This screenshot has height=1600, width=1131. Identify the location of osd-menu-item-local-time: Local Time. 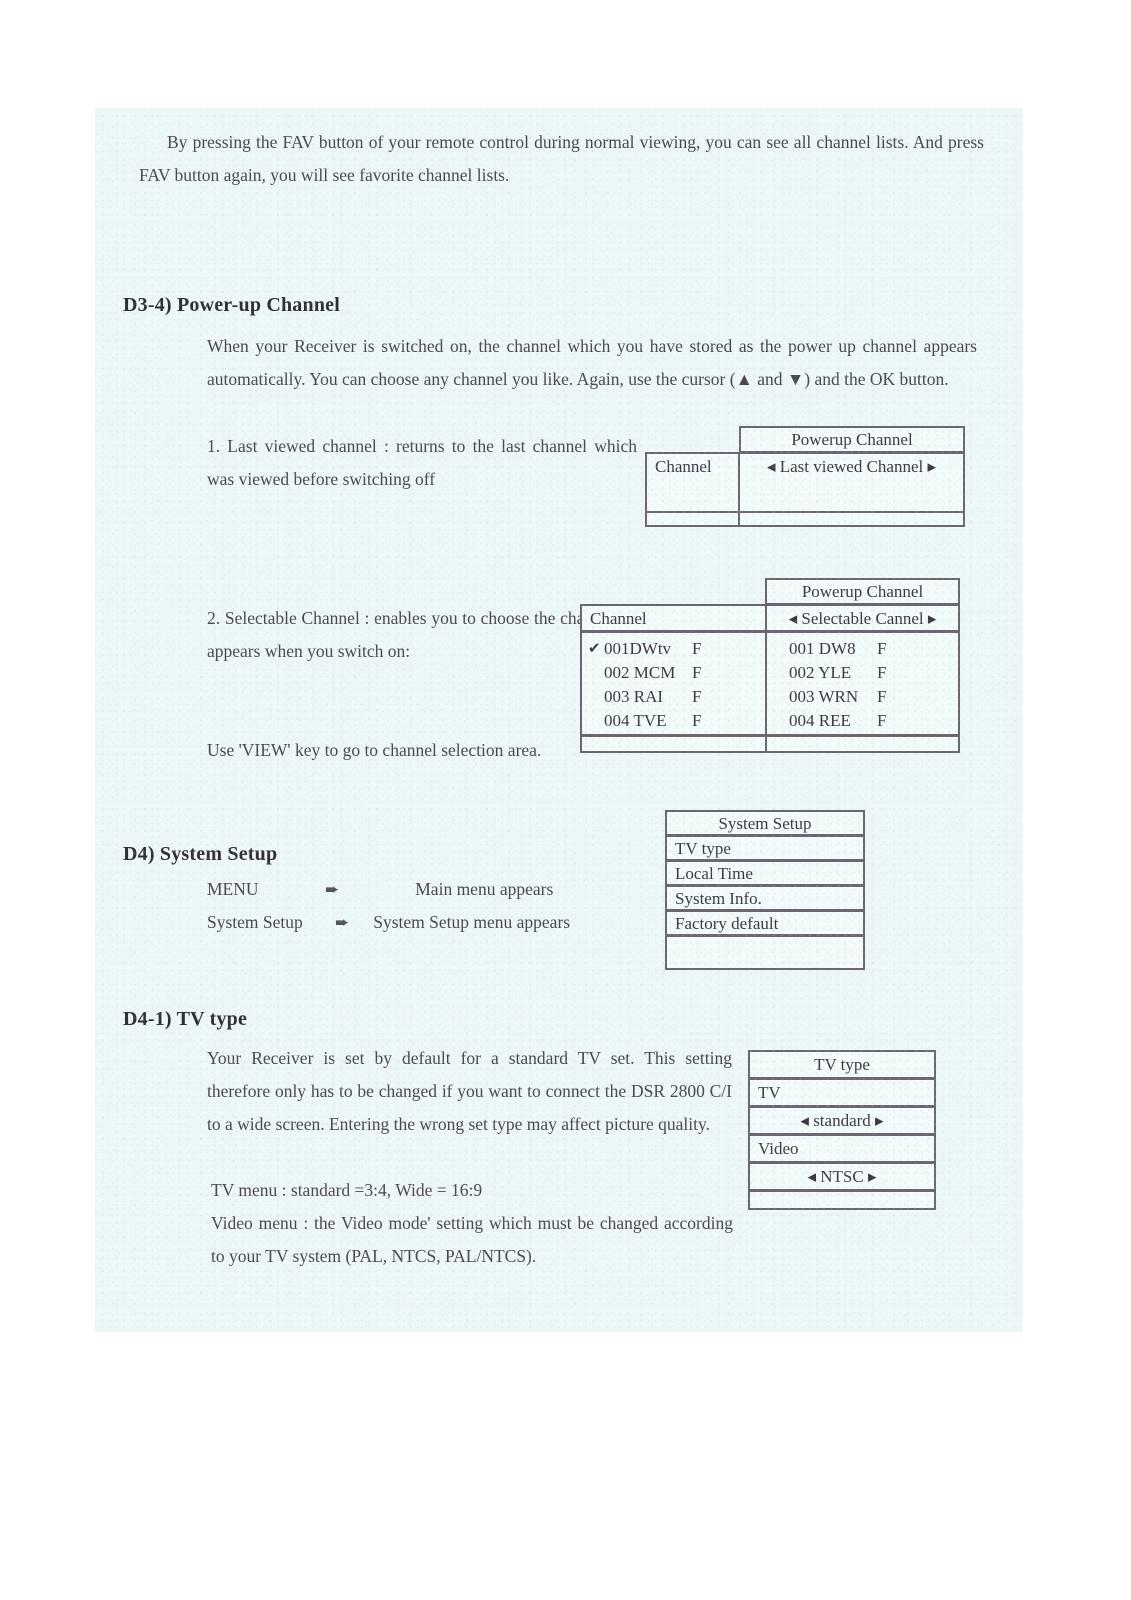
(765, 873).